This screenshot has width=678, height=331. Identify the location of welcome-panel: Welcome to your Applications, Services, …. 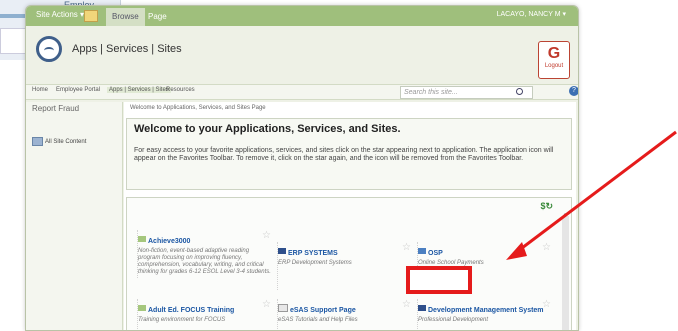
(349, 154).